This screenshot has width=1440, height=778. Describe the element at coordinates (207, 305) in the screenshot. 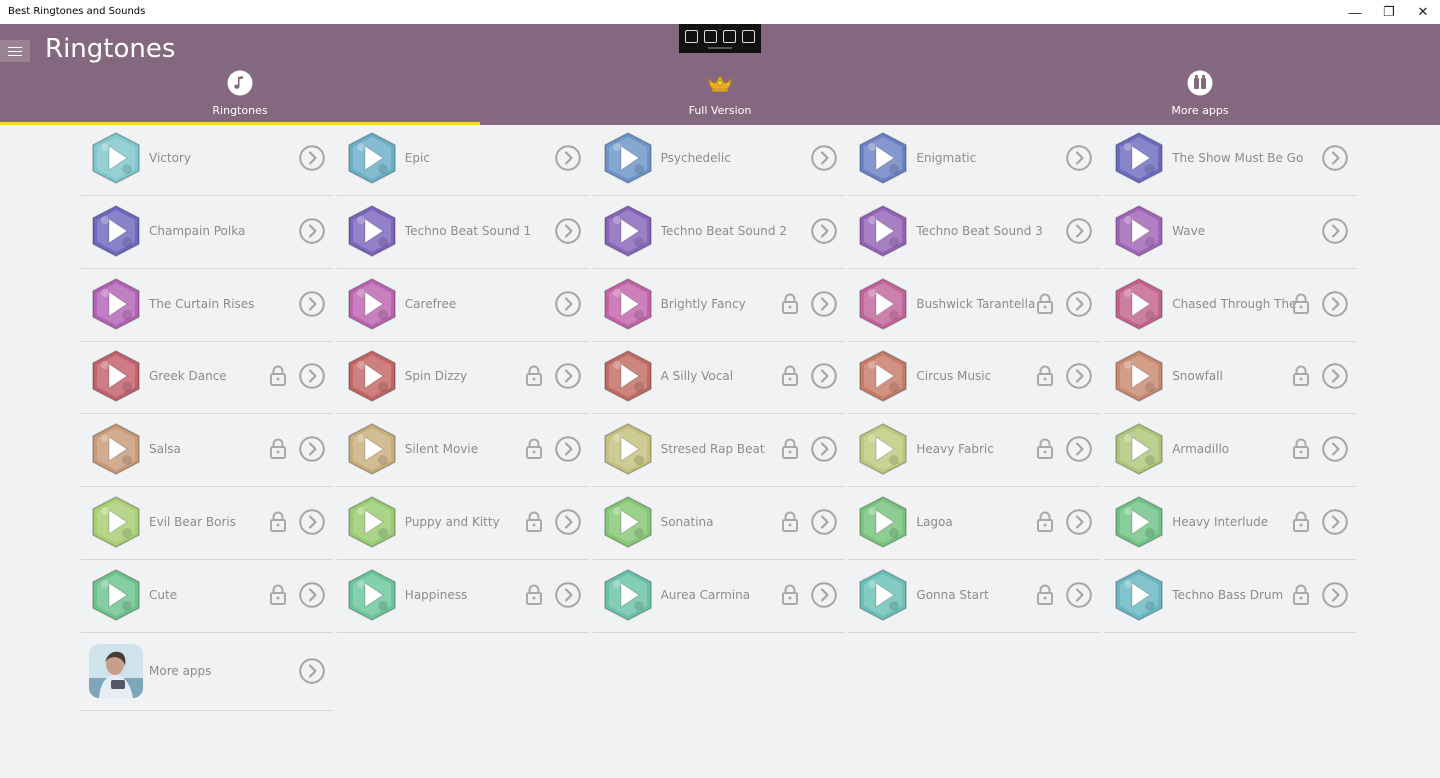

I see `ringtone-item: The Curtain Rises` at that location.